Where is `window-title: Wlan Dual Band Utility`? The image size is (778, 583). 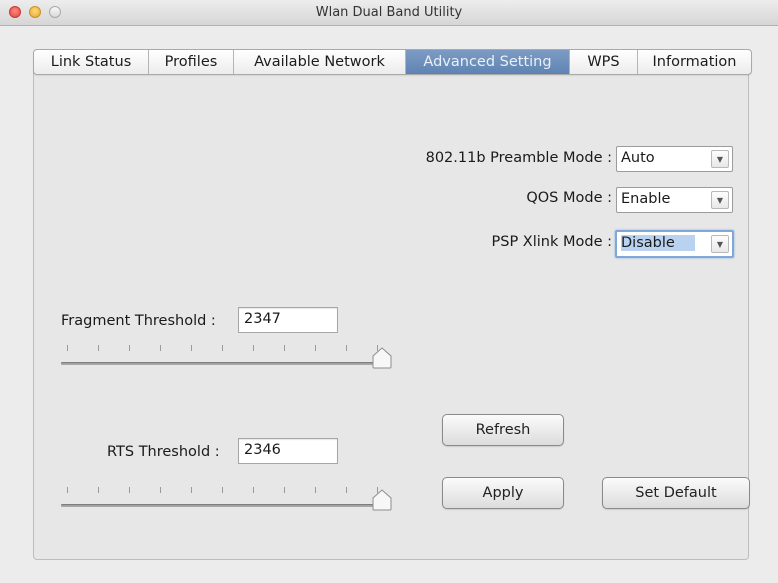 window-title: Wlan Dual Band Utility is located at coordinates (389, 12).